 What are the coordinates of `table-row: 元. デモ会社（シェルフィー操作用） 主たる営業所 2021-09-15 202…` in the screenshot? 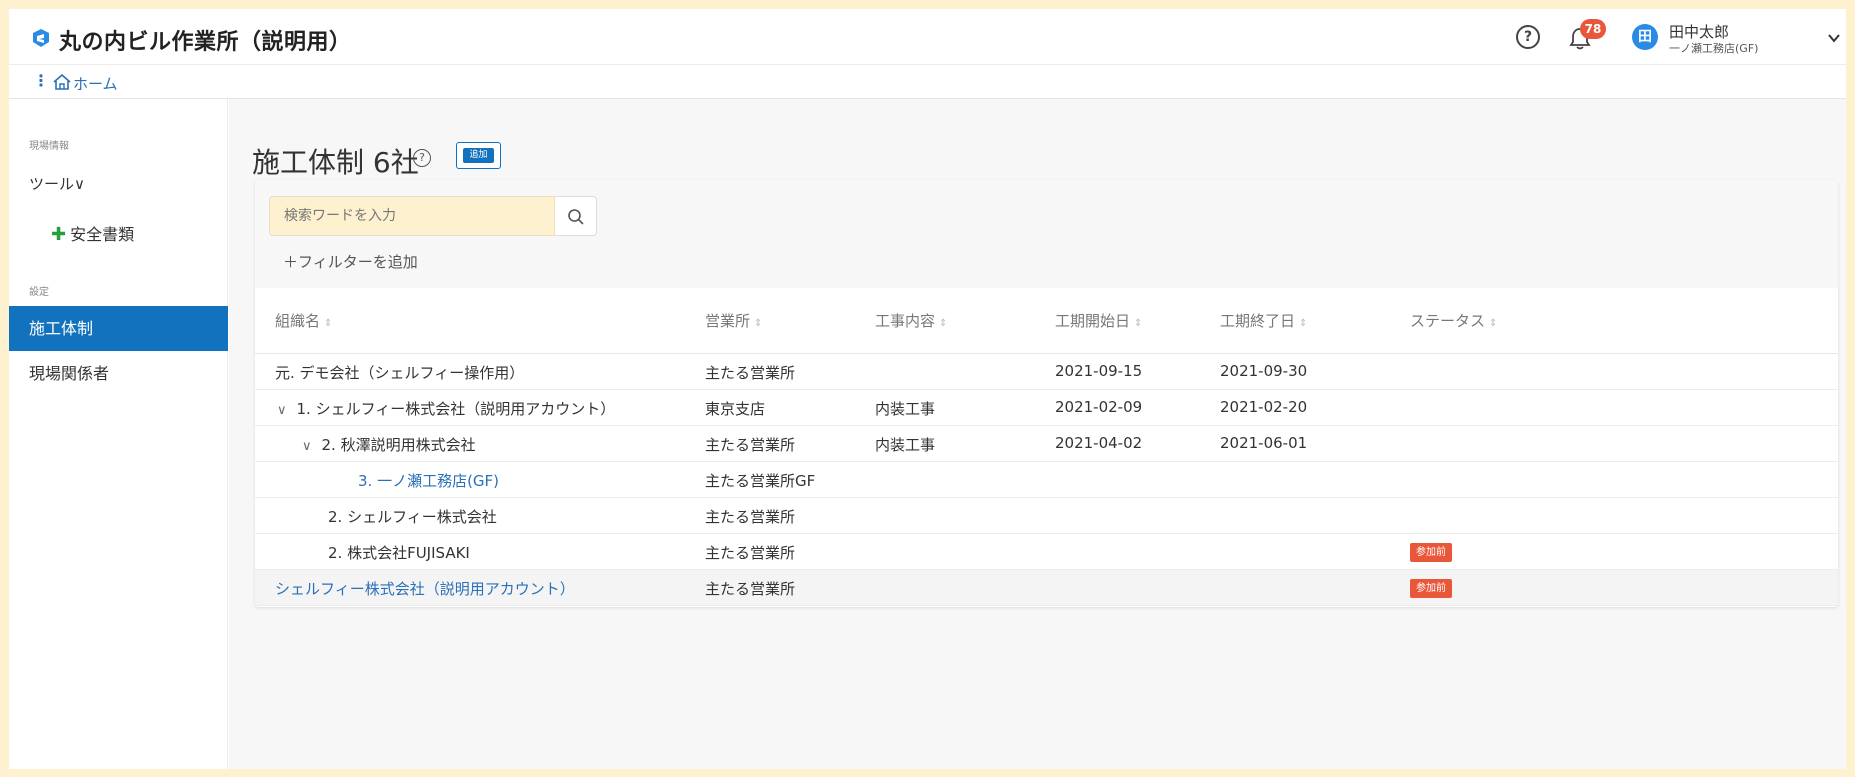 It's located at (1046, 372).